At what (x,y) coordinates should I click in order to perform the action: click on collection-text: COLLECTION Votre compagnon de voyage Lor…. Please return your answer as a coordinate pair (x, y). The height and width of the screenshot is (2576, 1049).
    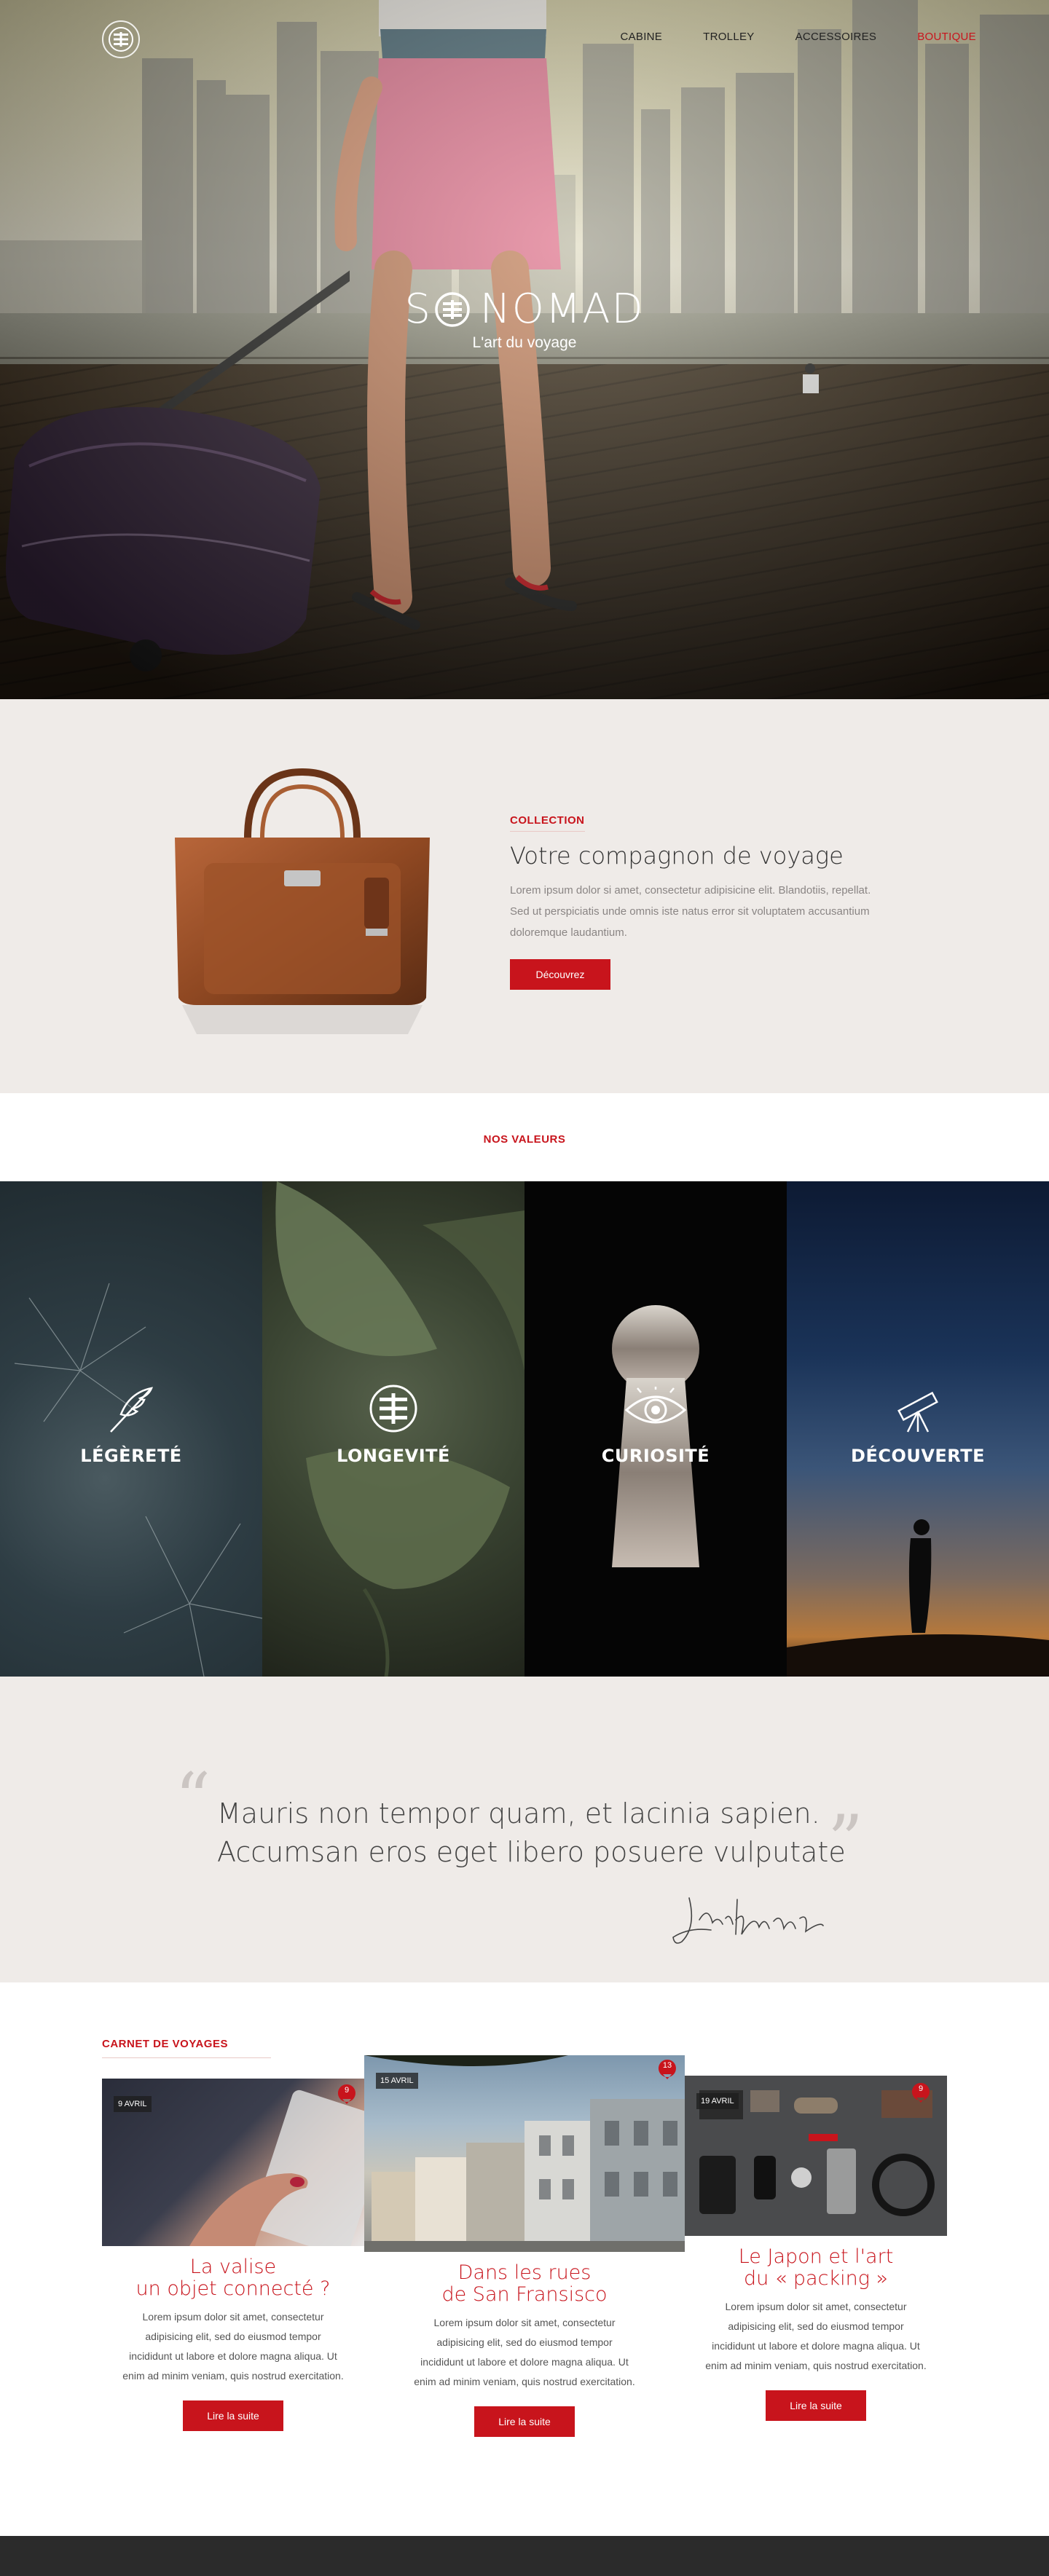
    Looking at the image, I should click on (699, 902).